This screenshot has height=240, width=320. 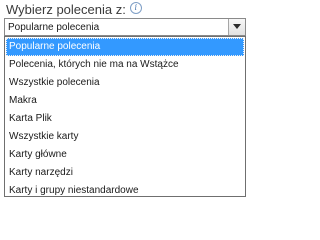 I want to click on dropdown-option-file-tab: Karta Plik, so click(x=125, y=119).